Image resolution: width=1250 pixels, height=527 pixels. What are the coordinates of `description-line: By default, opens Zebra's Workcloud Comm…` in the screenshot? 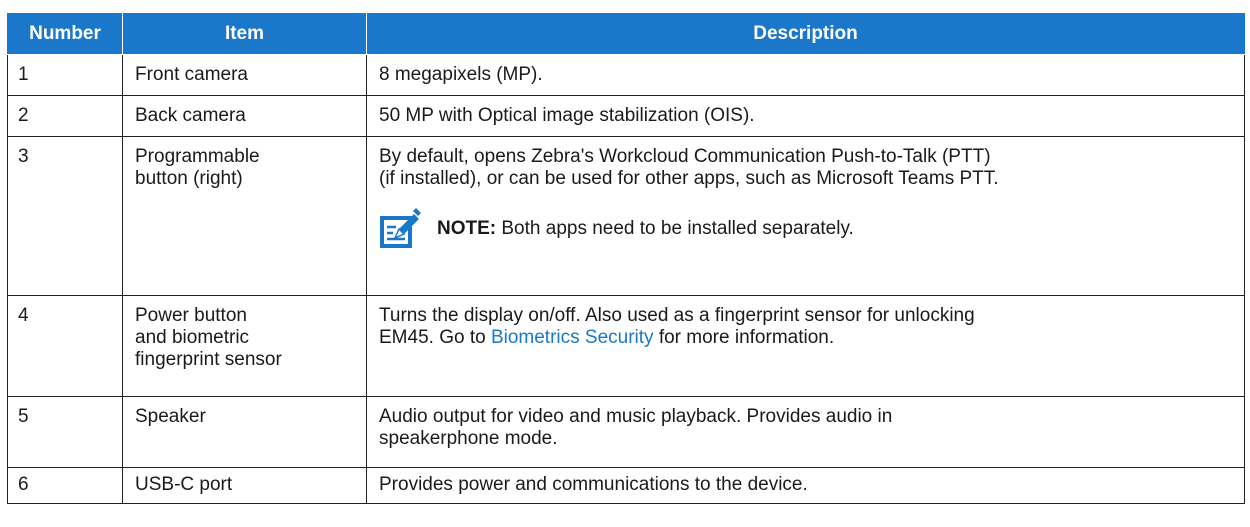 It's located at (685, 156).